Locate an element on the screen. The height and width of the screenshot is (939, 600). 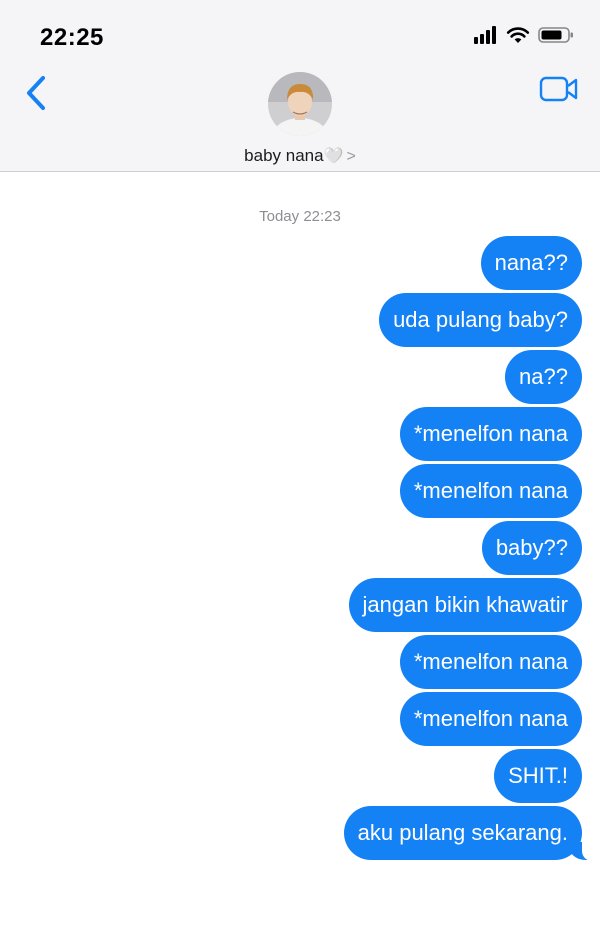
wifi-icon is located at coordinates (518, 37).